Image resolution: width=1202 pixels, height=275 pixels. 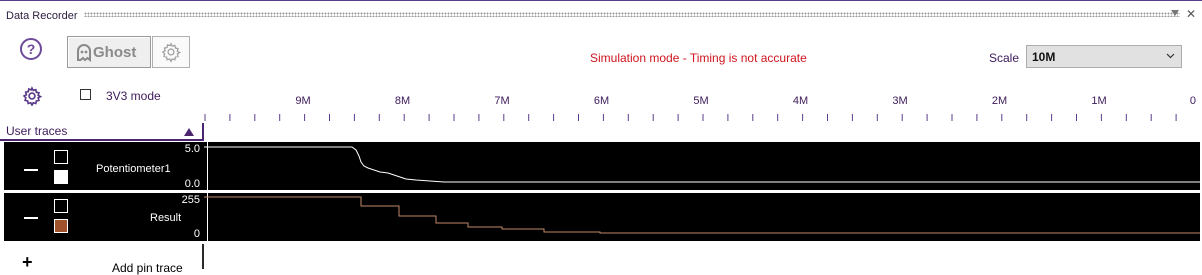 What do you see at coordinates (402, 101) in the screenshot?
I see `ruler-tick-label: 8M` at bounding box center [402, 101].